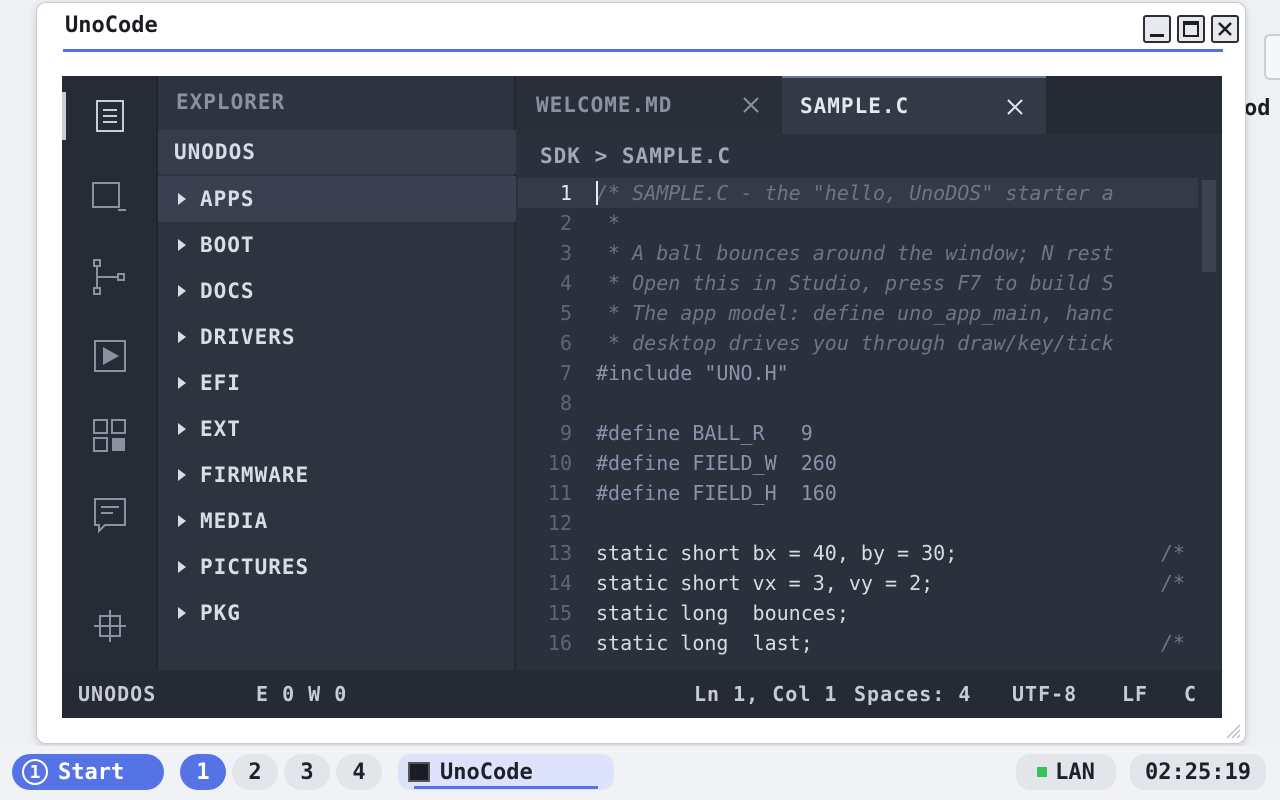 This screenshot has height=800, width=1280. What do you see at coordinates (1272, 57) in the screenshot?
I see `desktop-file-icon` at bounding box center [1272, 57].